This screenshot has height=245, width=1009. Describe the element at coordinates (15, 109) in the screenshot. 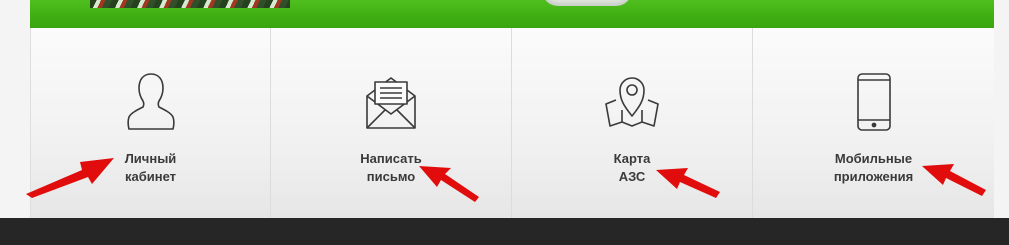

I see `page-margin-left` at that location.